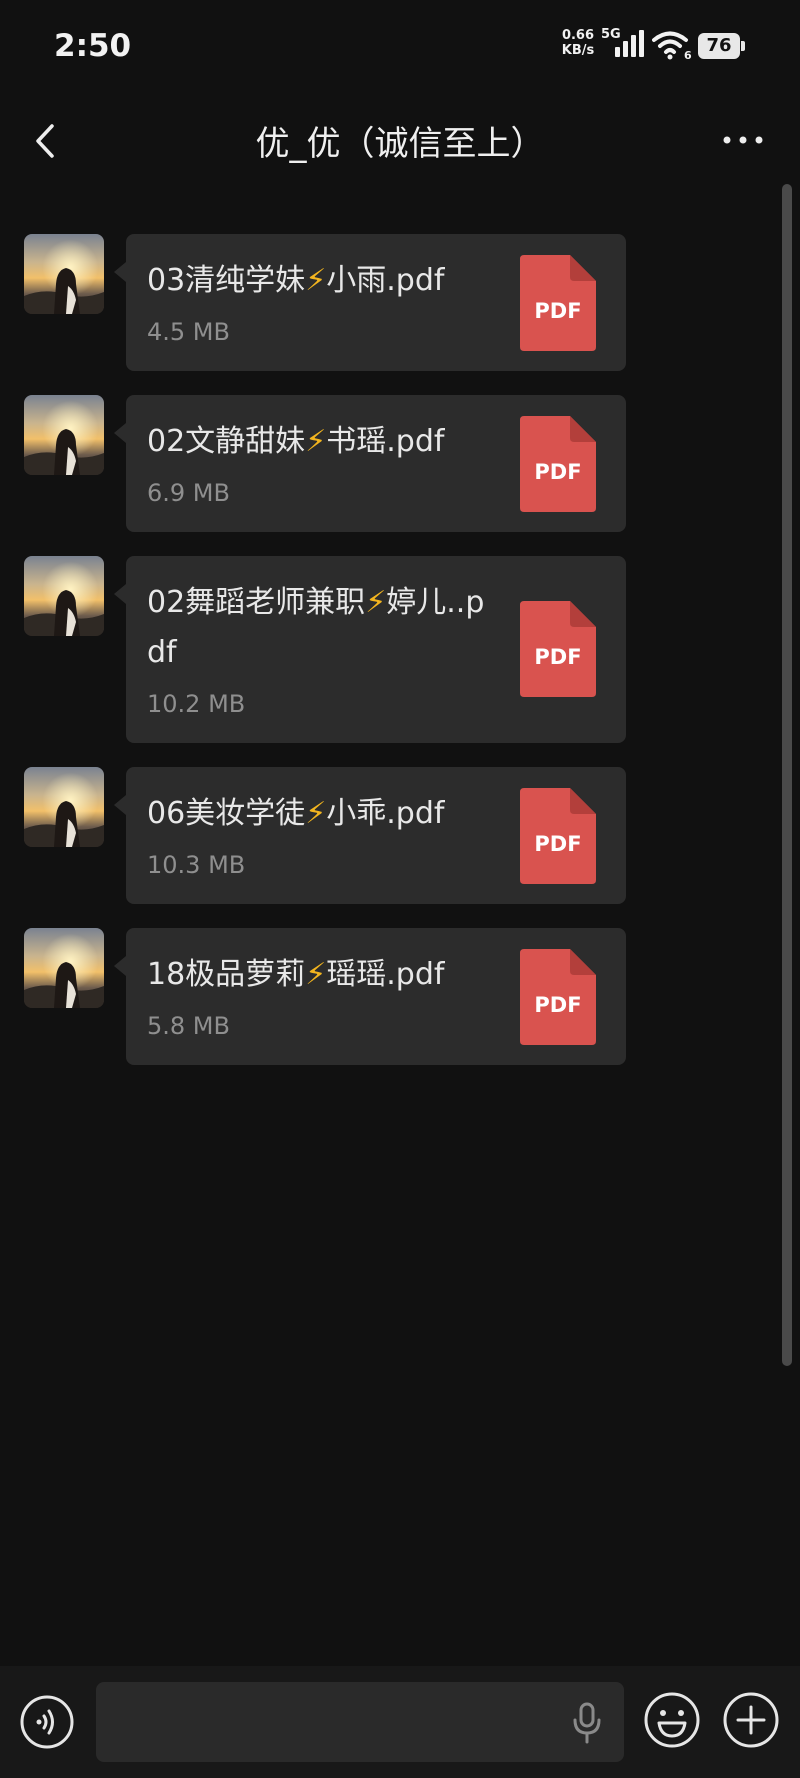 The width and height of the screenshot is (800, 1778). Describe the element at coordinates (629, 43) in the screenshot. I see `signal-icon` at that location.